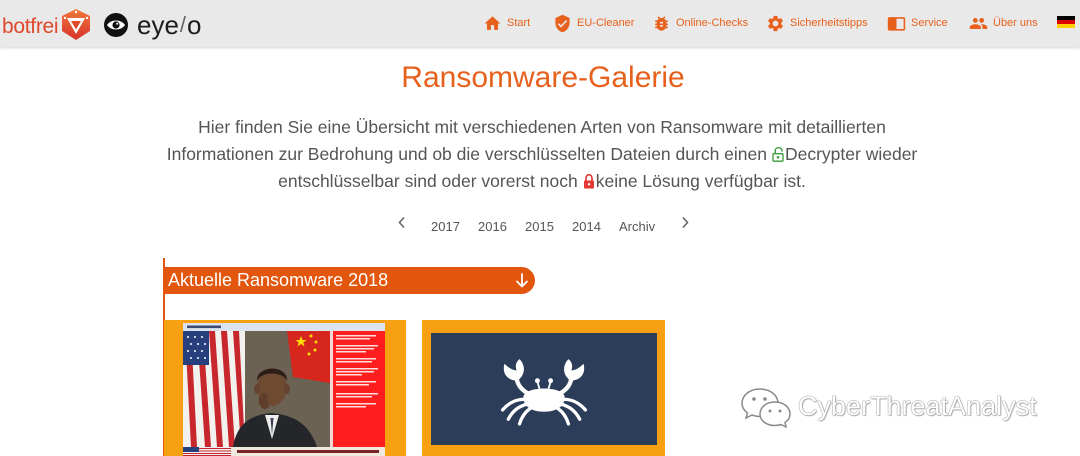 The image size is (1080, 456). Describe the element at coordinates (929, 23) in the screenshot. I see `nav-item-label: Service` at that location.